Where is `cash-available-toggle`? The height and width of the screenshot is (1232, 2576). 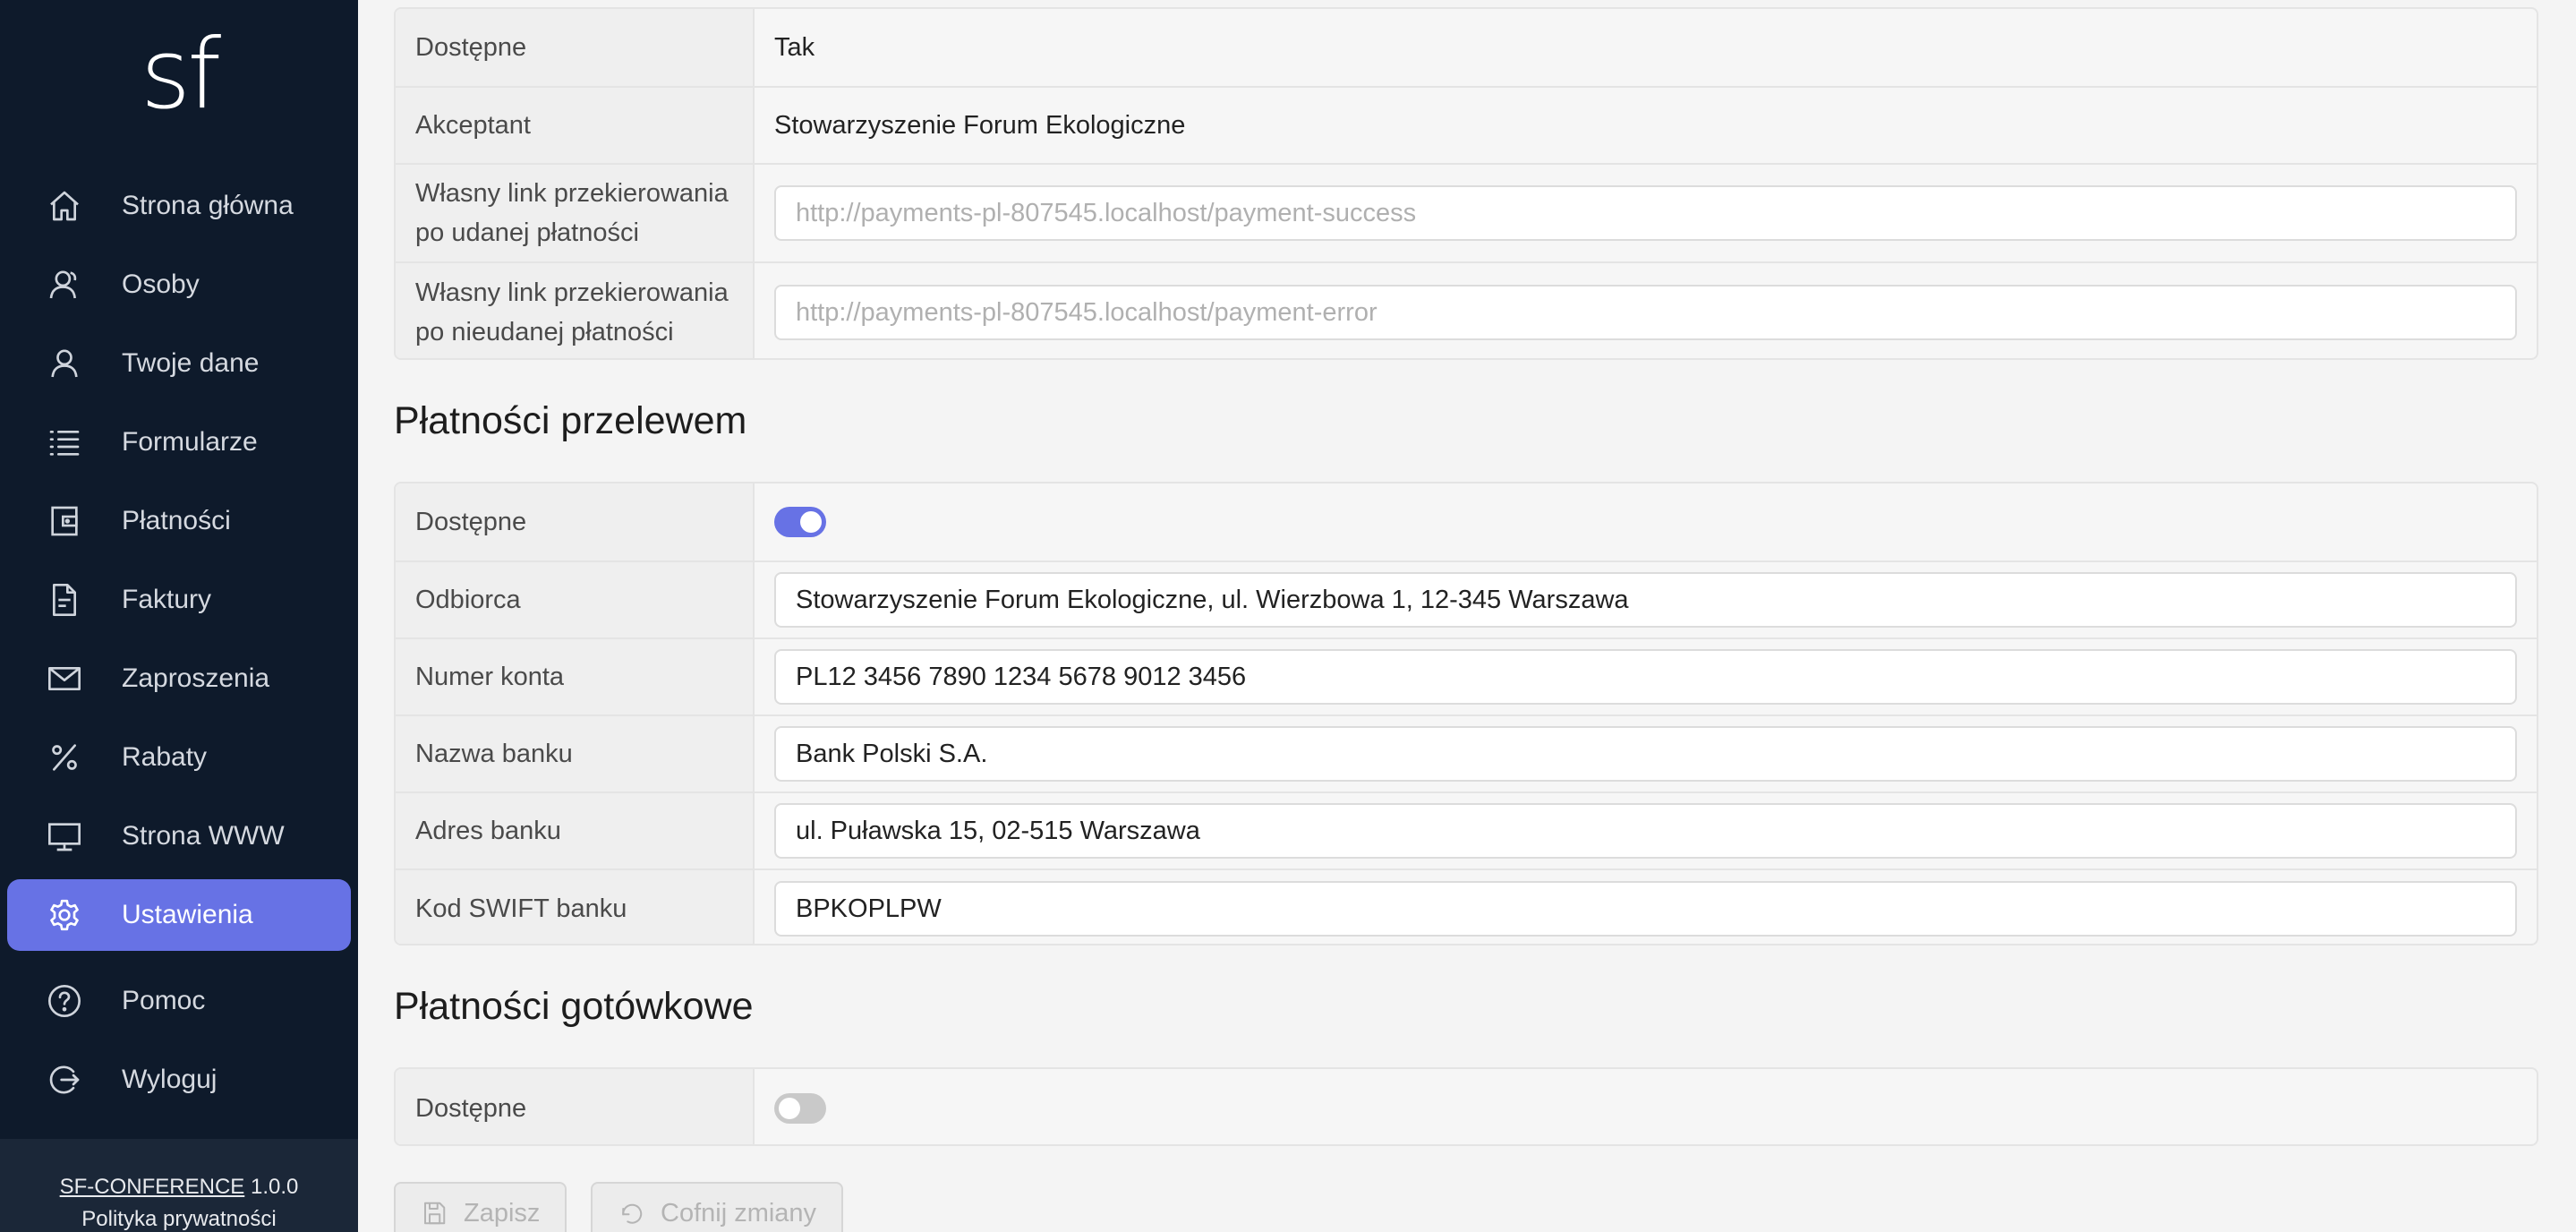
cash-available-toggle is located at coordinates (800, 1108).